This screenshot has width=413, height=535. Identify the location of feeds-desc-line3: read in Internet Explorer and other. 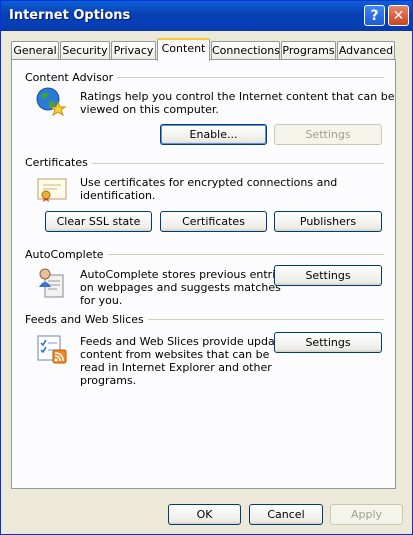
(176, 367).